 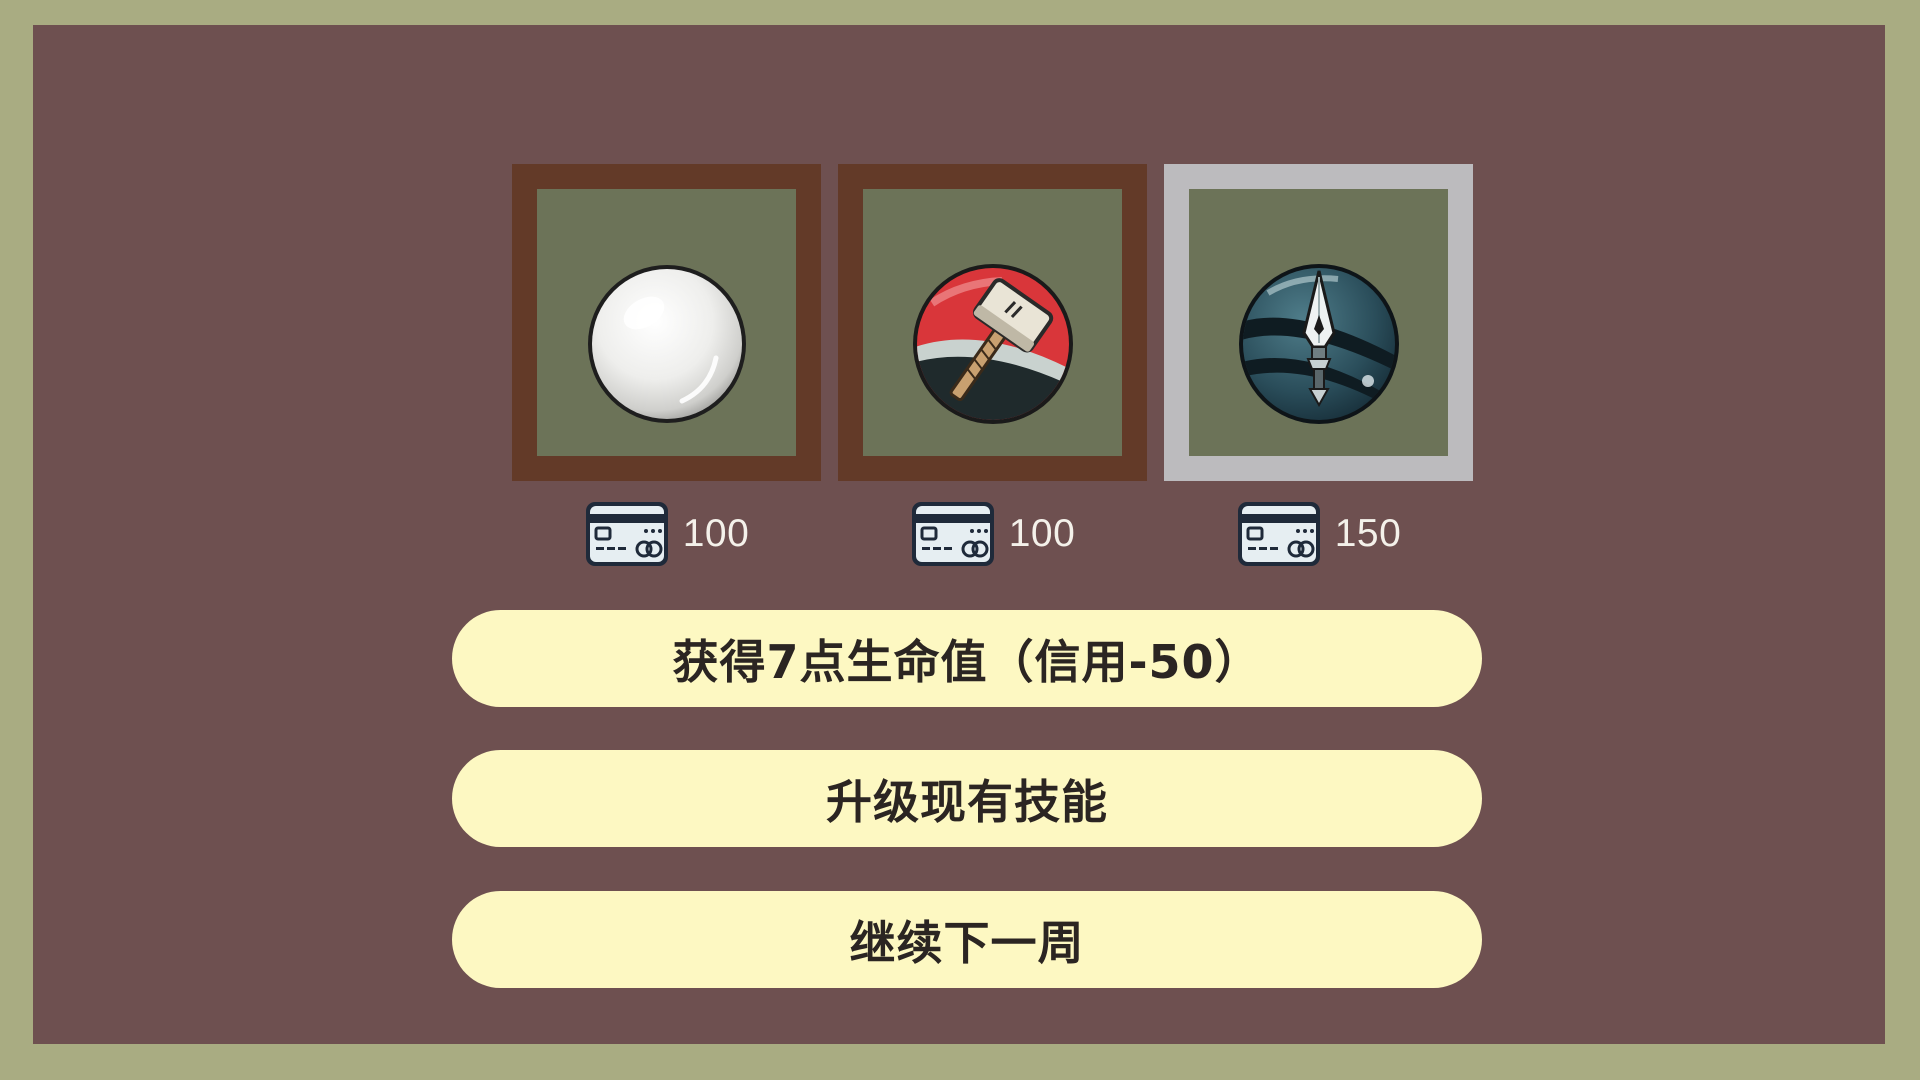 I want to click on upgrade-skill-button: 升级现有技能, so click(x=967, y=798).